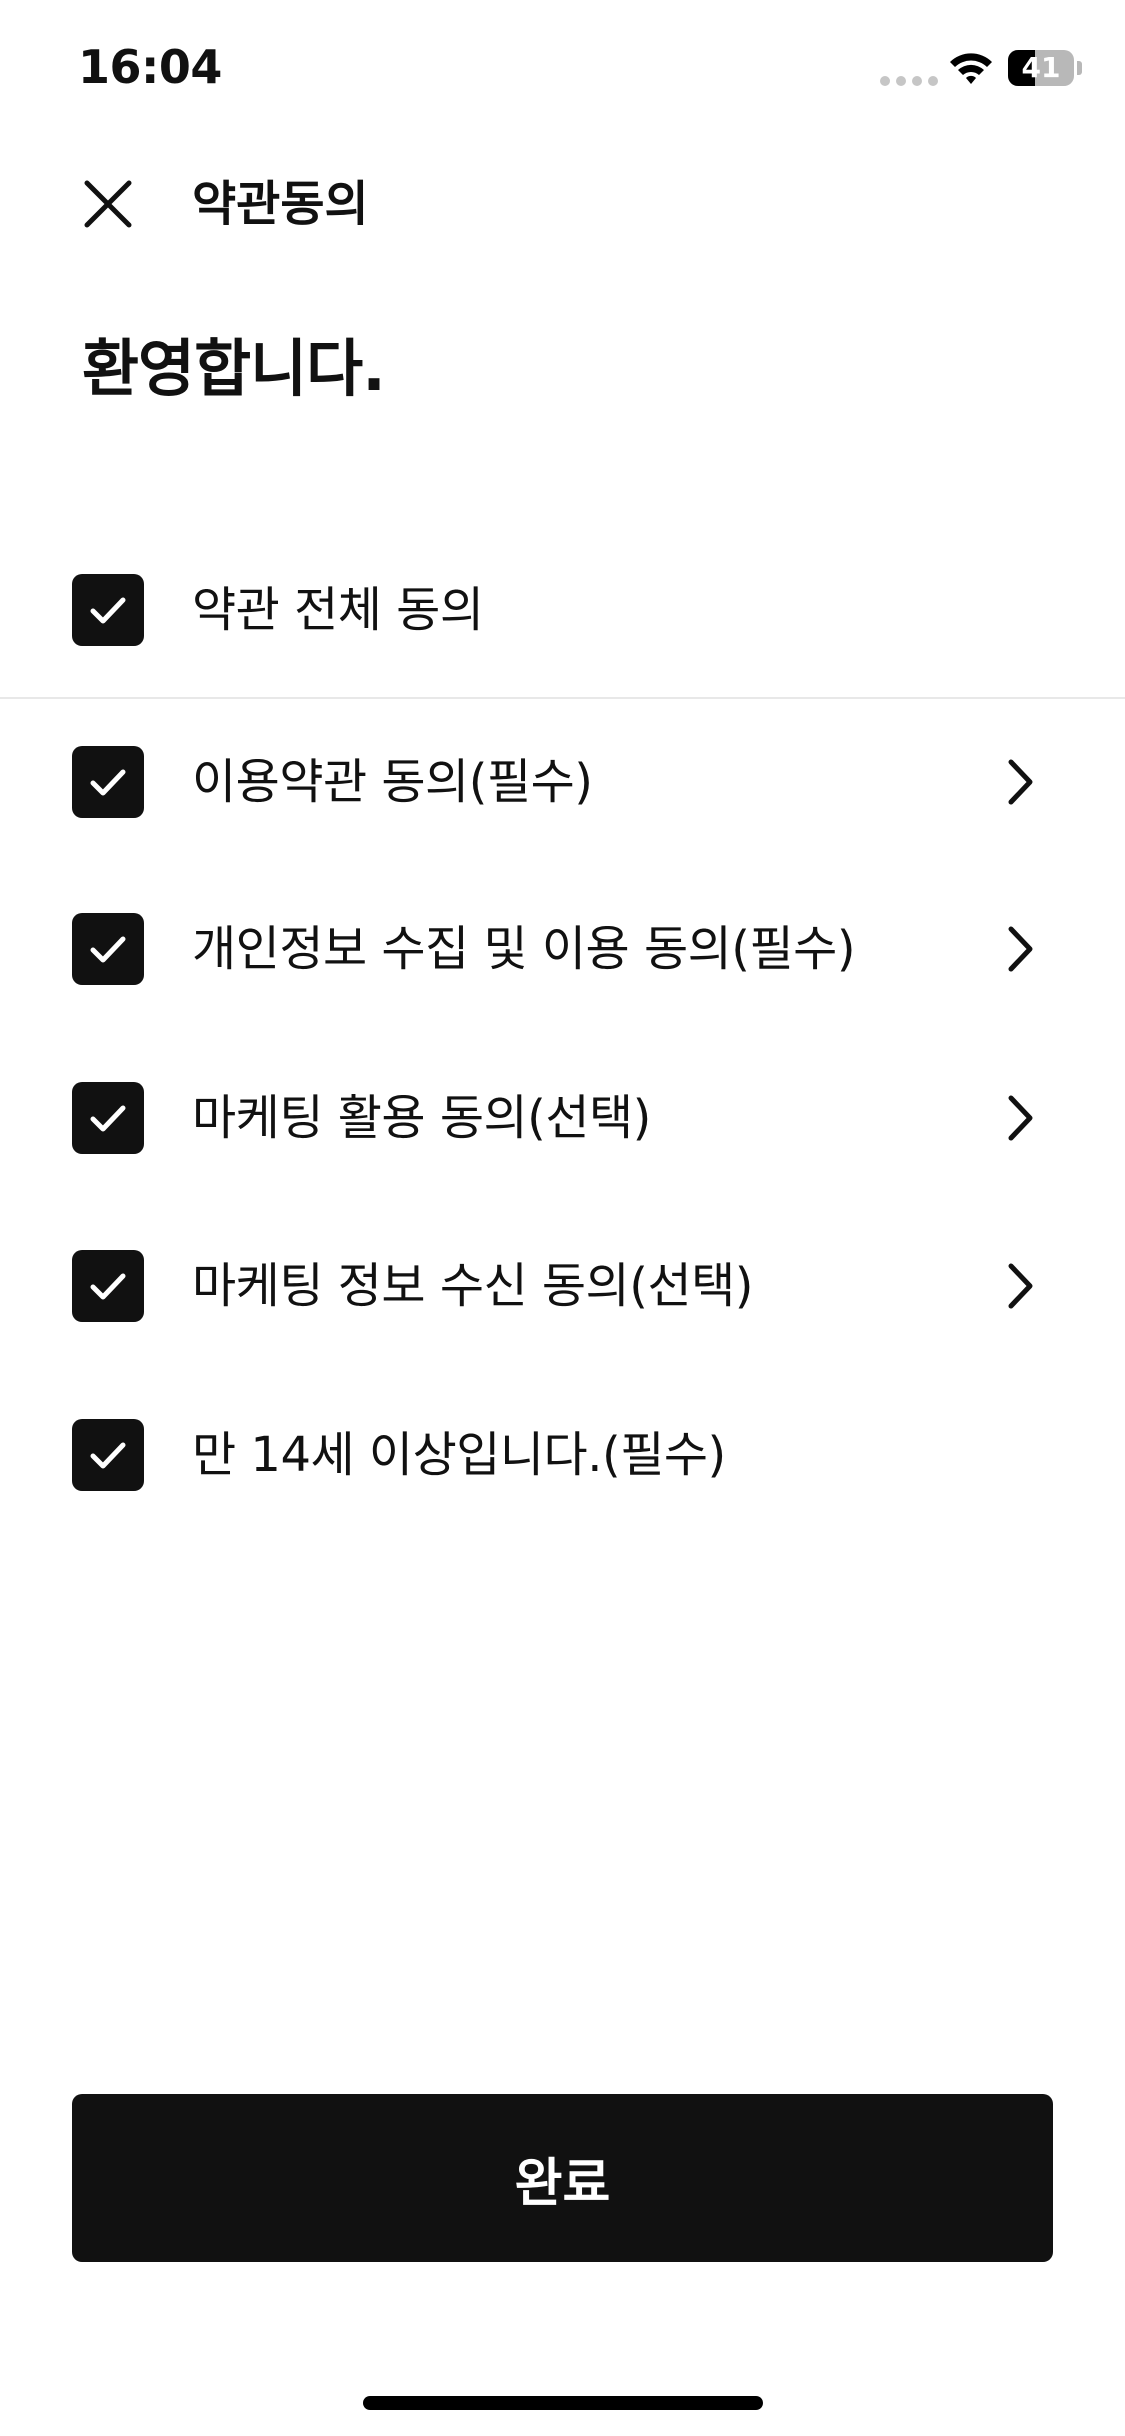 The image size is (1125, 2436). Describe the element at coordinates (1079, 68) in the screenshot. I see `battery-cap` at that location.